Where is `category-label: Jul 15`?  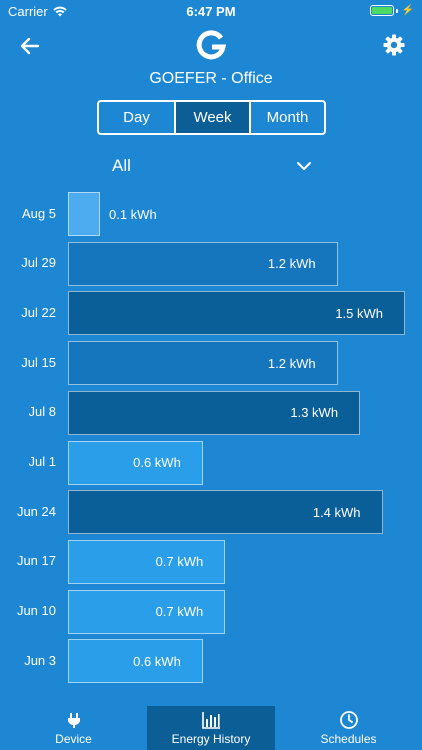
category-label: Jul 15 is located at coordinates (38, 362).